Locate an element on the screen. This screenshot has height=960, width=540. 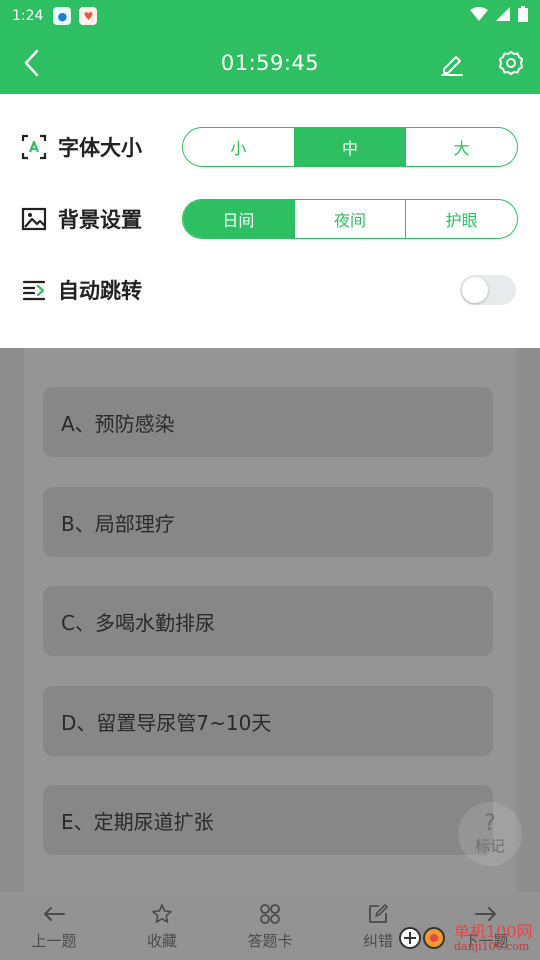
favorite-button: 收藏 is located at coordinates (162, 926).